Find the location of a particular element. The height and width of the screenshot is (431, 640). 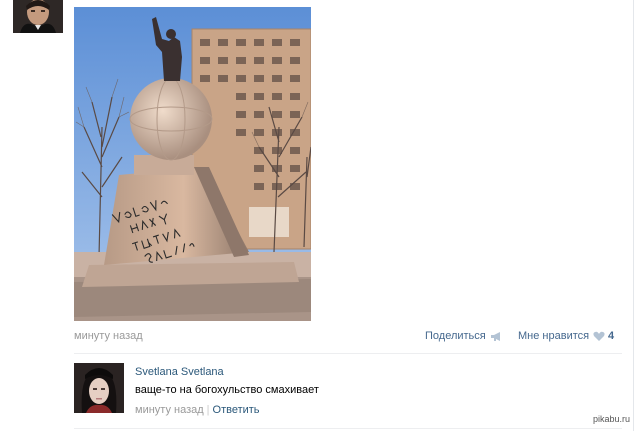

like-count: 4 is located at coordinates (611, 336).